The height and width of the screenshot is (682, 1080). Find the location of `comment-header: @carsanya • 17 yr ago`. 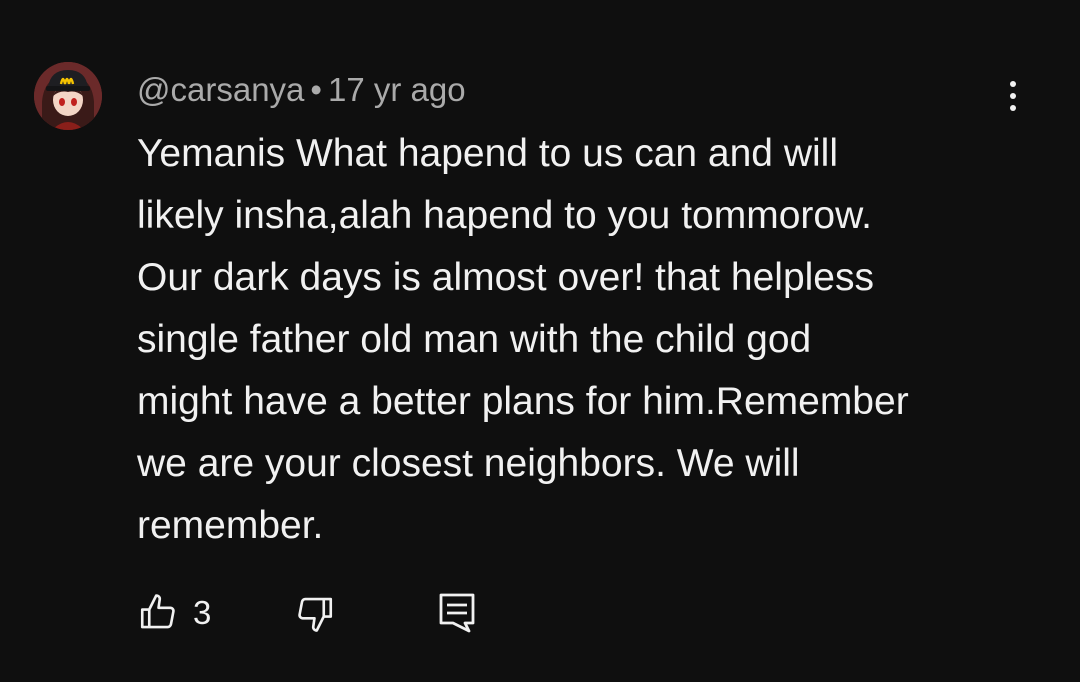

comment-header: @carsanya • 17 yr ago is located at coordinates (301, 90).